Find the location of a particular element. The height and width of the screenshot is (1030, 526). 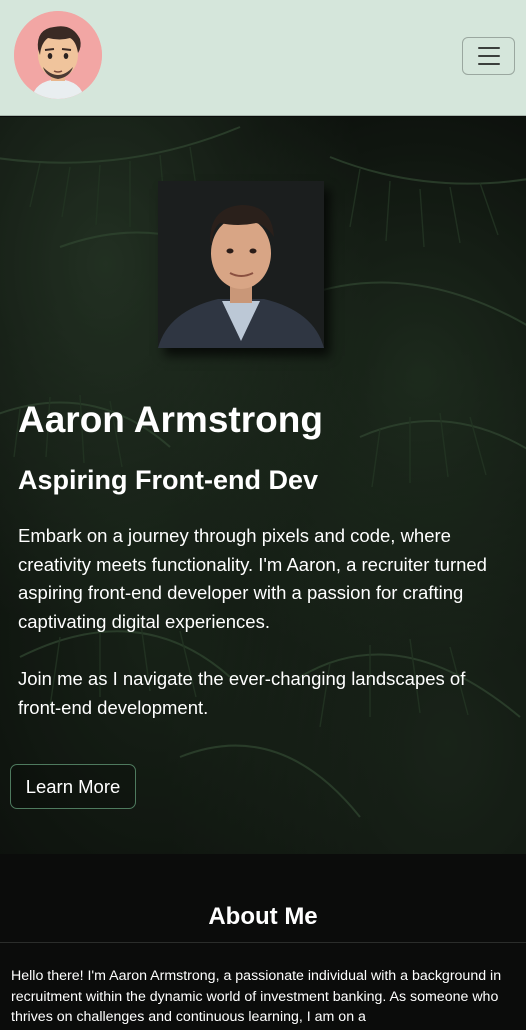

about-title: About Me is located at coordinates (263, 916).